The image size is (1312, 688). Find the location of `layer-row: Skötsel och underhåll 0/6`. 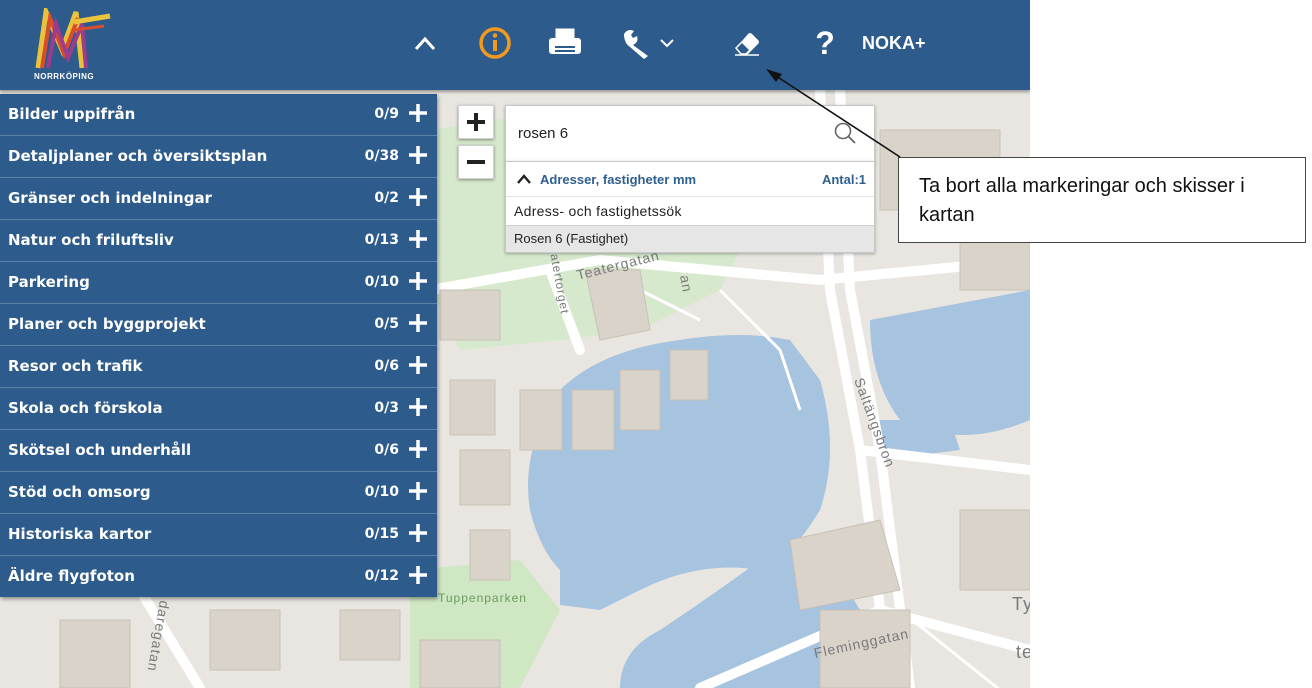

layer-row: Skötsel och underhåll 0/6 is located at coordinates (218, 451).